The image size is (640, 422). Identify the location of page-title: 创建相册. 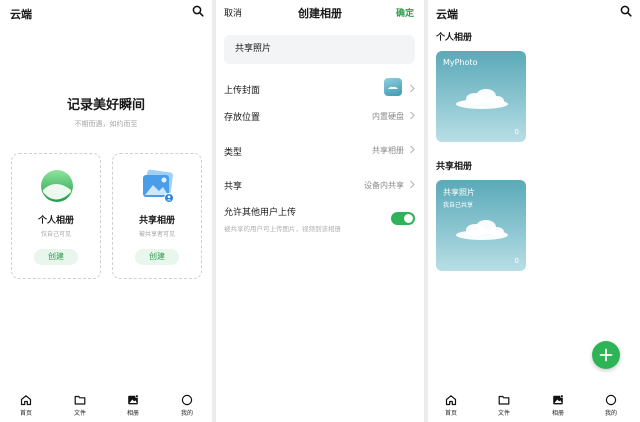
(320, 13).